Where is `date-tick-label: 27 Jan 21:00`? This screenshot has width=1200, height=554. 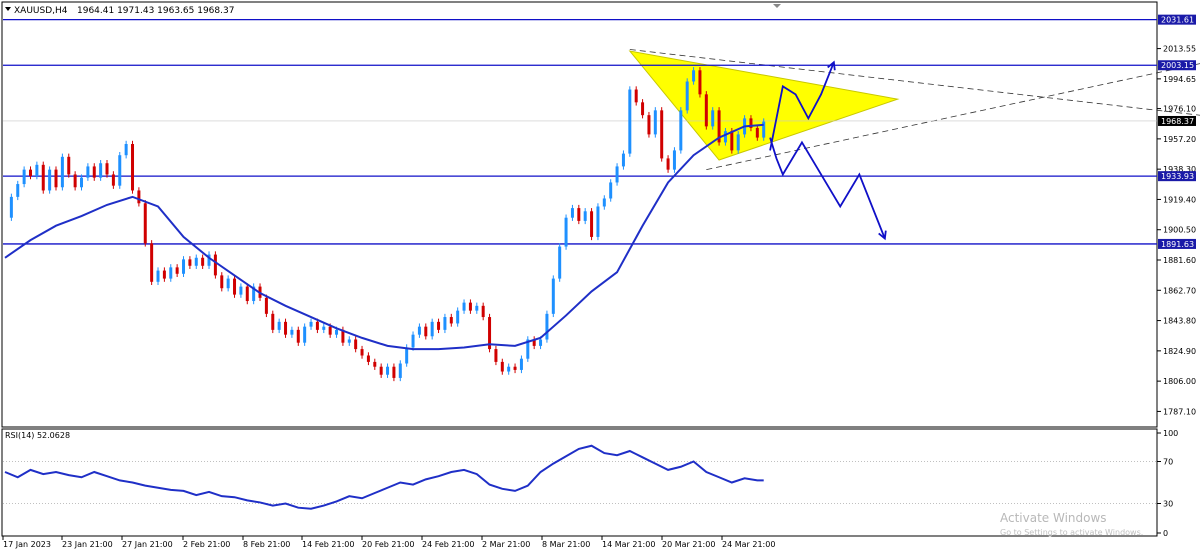 date-tick-label: 27 Jan 21:00 is located at coordinates (147, 544).